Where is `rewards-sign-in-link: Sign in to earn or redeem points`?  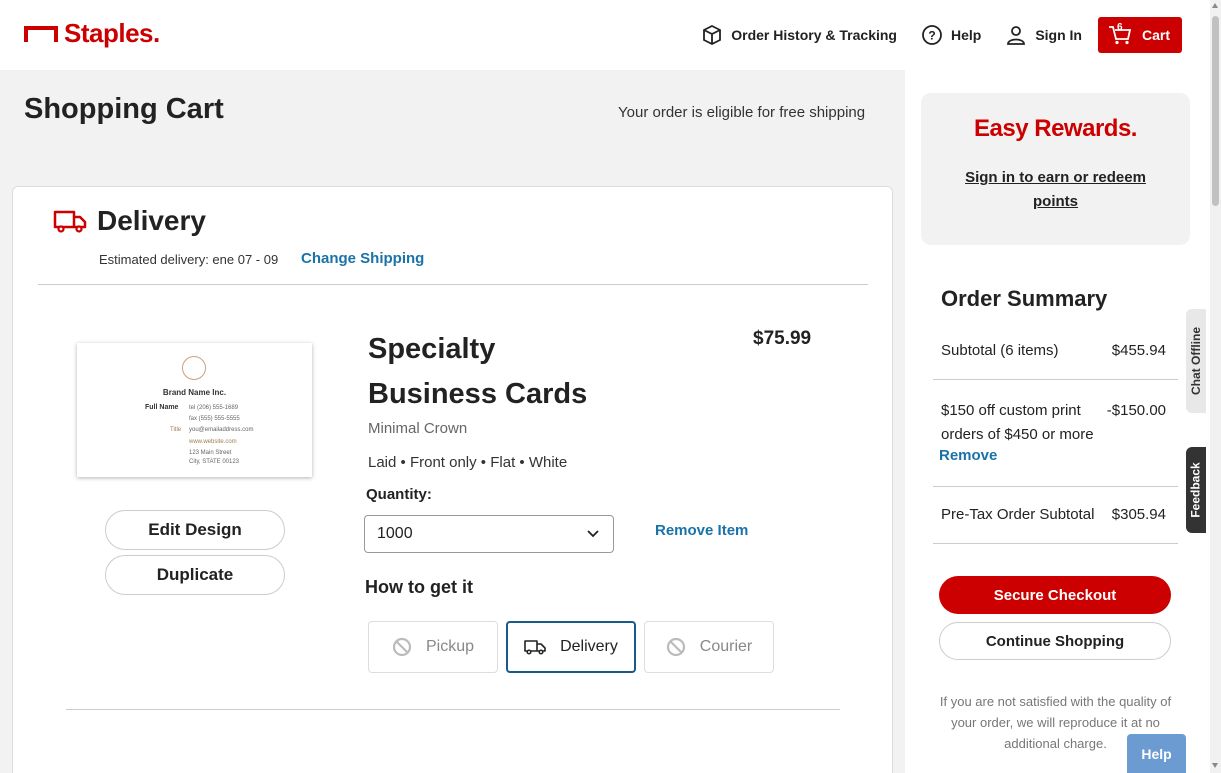
rewards-sign-in-link: Sign in to earn or redeem points is located at coordinates (1055, 190).